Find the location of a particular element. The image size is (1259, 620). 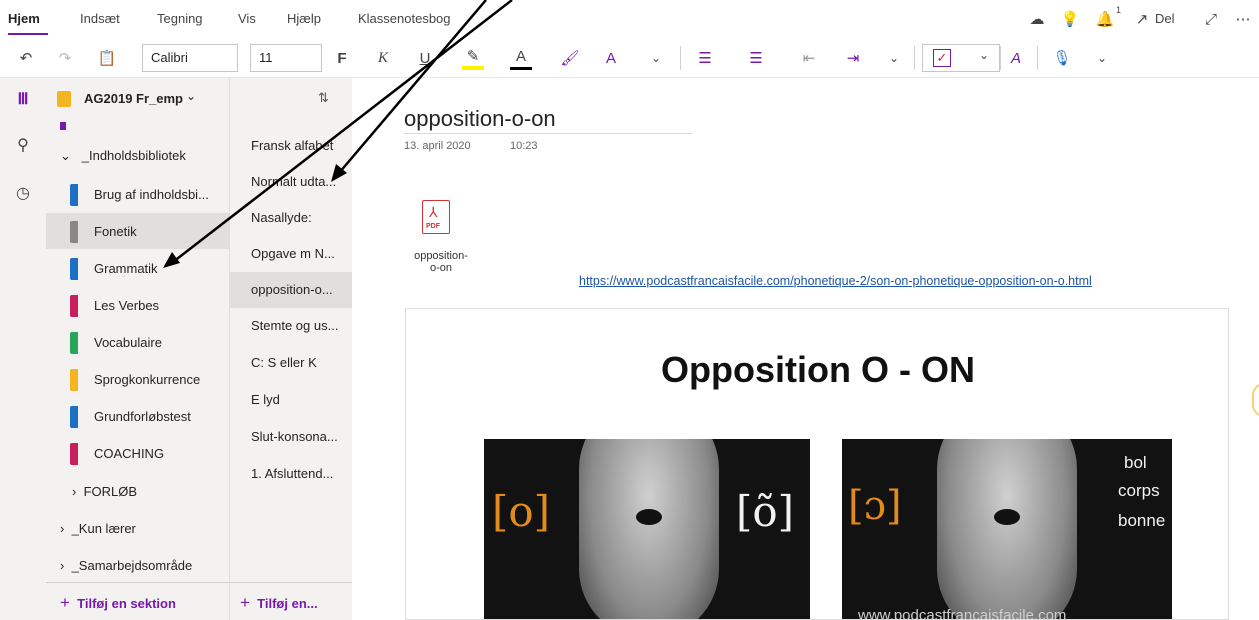

page-label: C: S eller K is located at coordinates (284, 362).